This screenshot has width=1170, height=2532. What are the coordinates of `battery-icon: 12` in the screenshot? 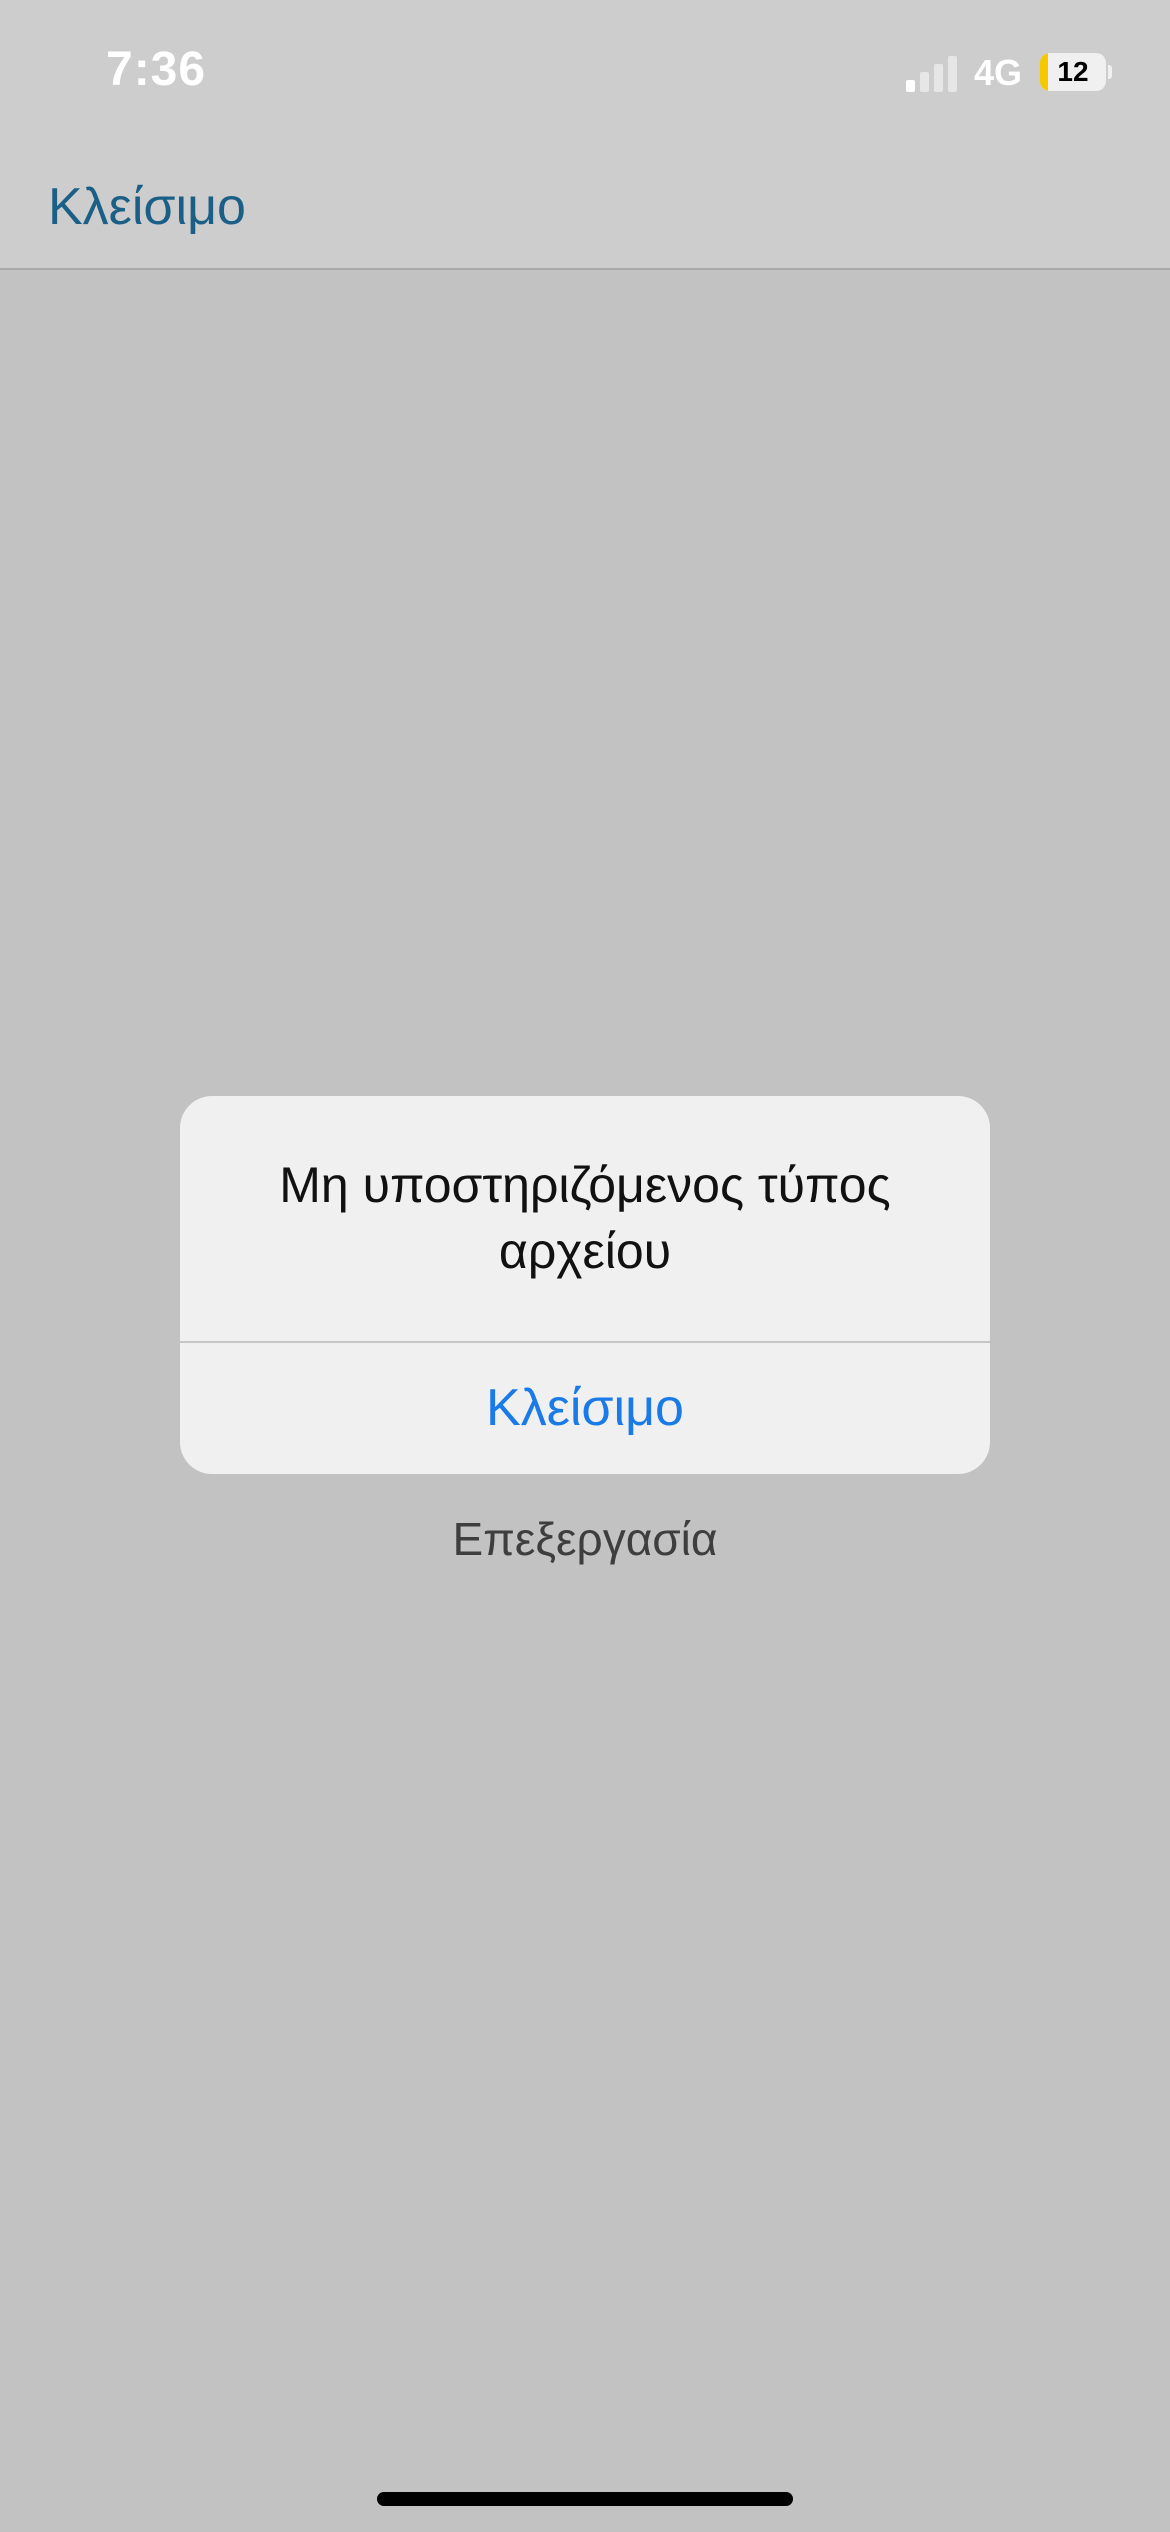 It's located at (1073, 72).